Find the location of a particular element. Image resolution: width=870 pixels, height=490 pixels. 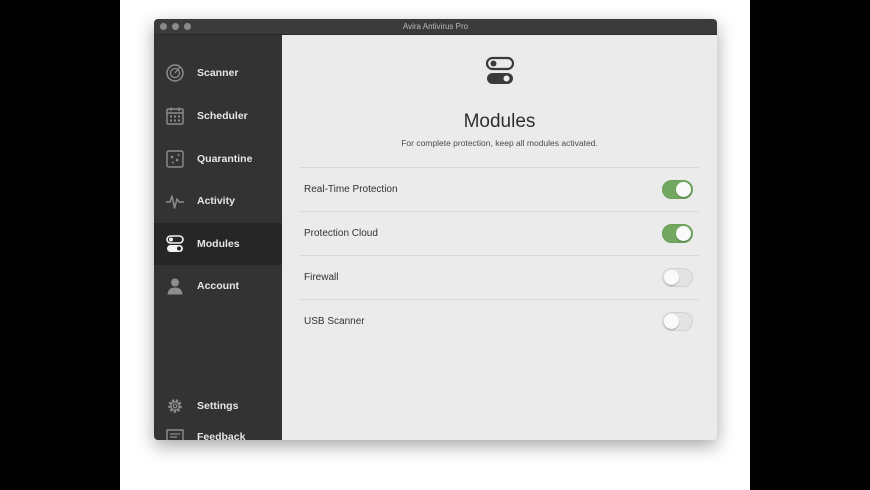

title-bar: Avira Antivirus Pro is located at coordinates (435, 27).